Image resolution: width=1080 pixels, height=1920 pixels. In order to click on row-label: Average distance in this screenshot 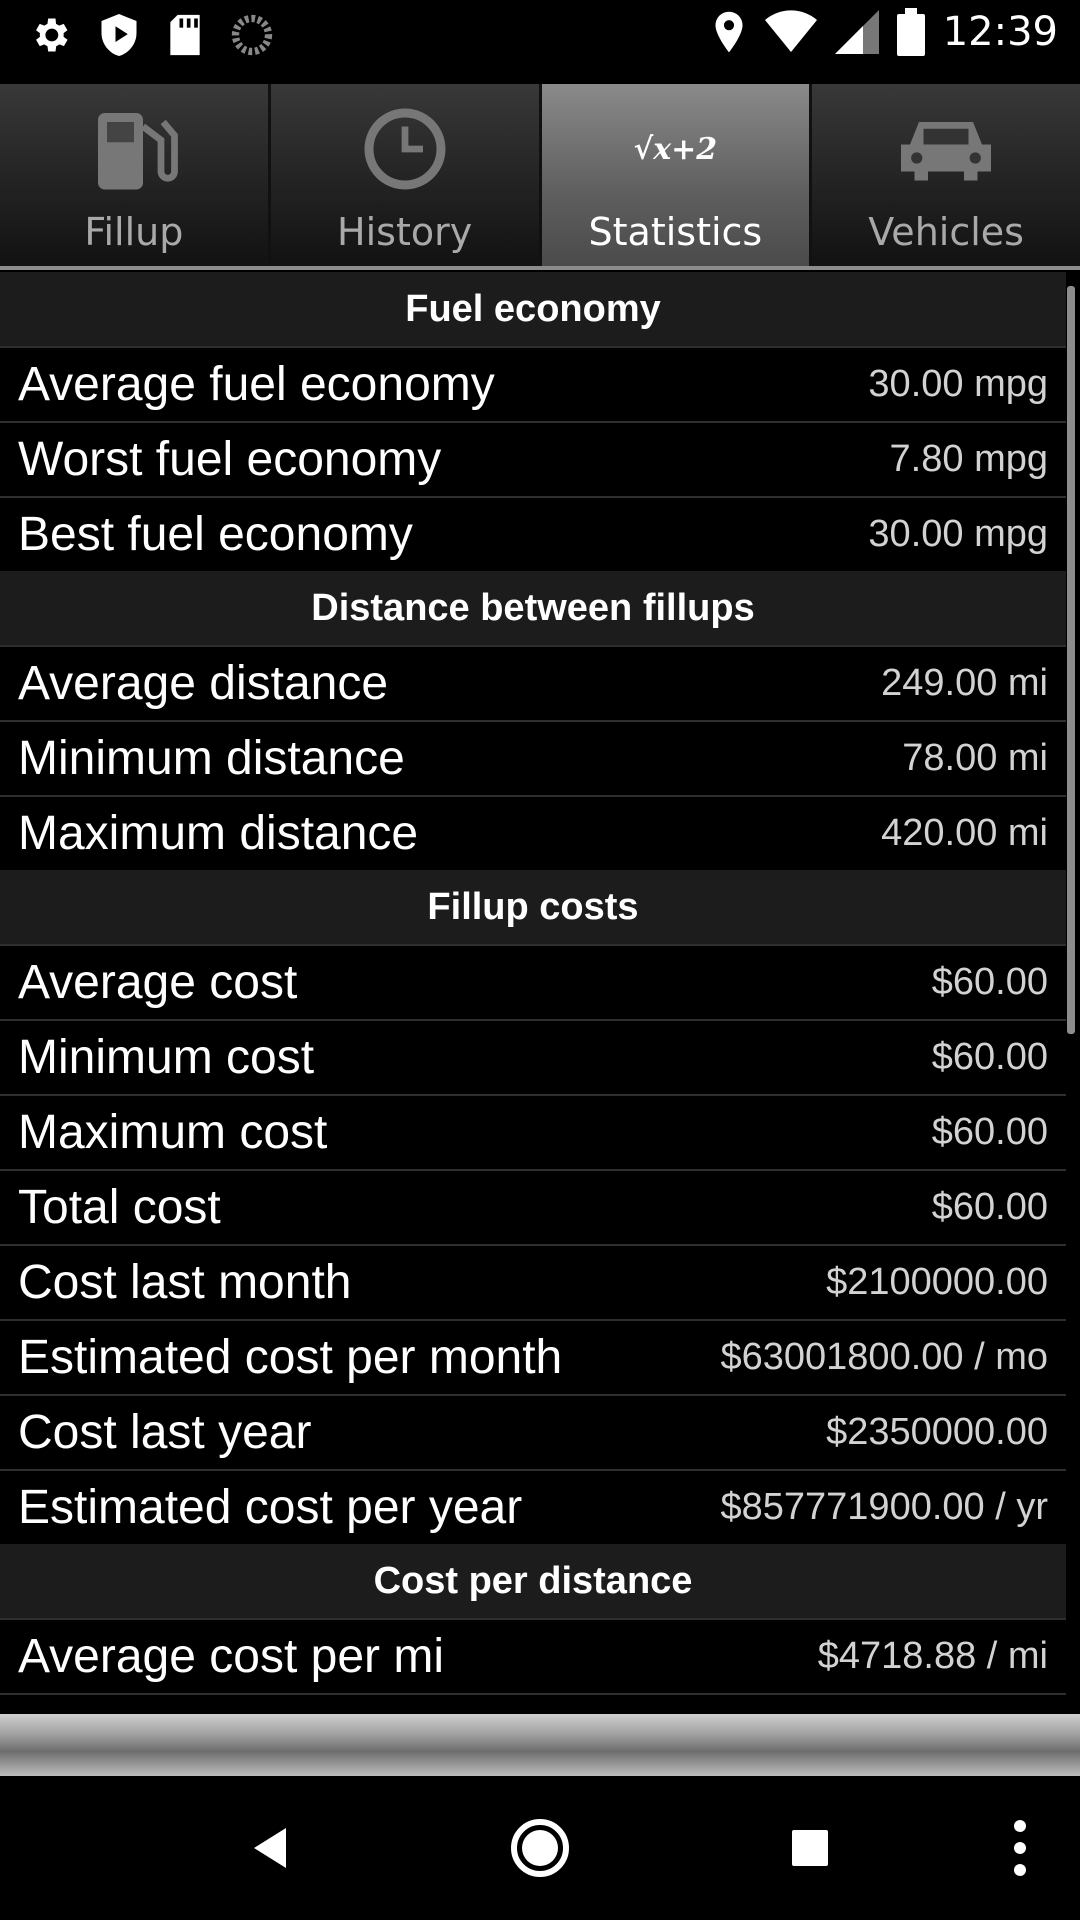, I will do `click(203, 683)`.